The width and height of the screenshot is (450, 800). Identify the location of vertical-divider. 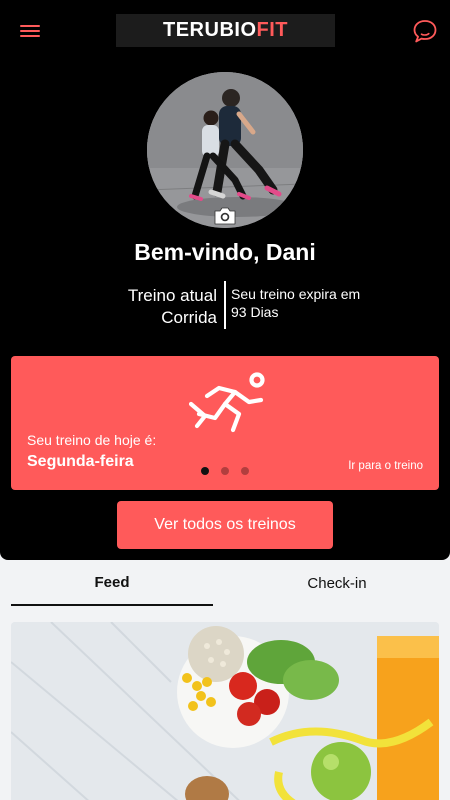
(225, 305).